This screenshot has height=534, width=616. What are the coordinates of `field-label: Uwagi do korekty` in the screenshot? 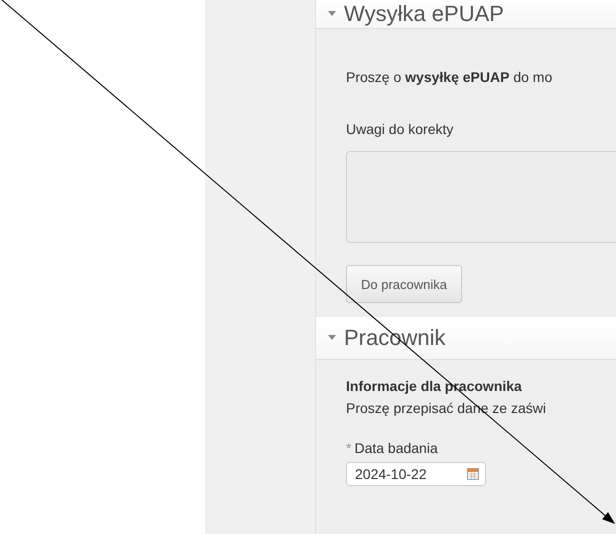 It's located at (400, 129).